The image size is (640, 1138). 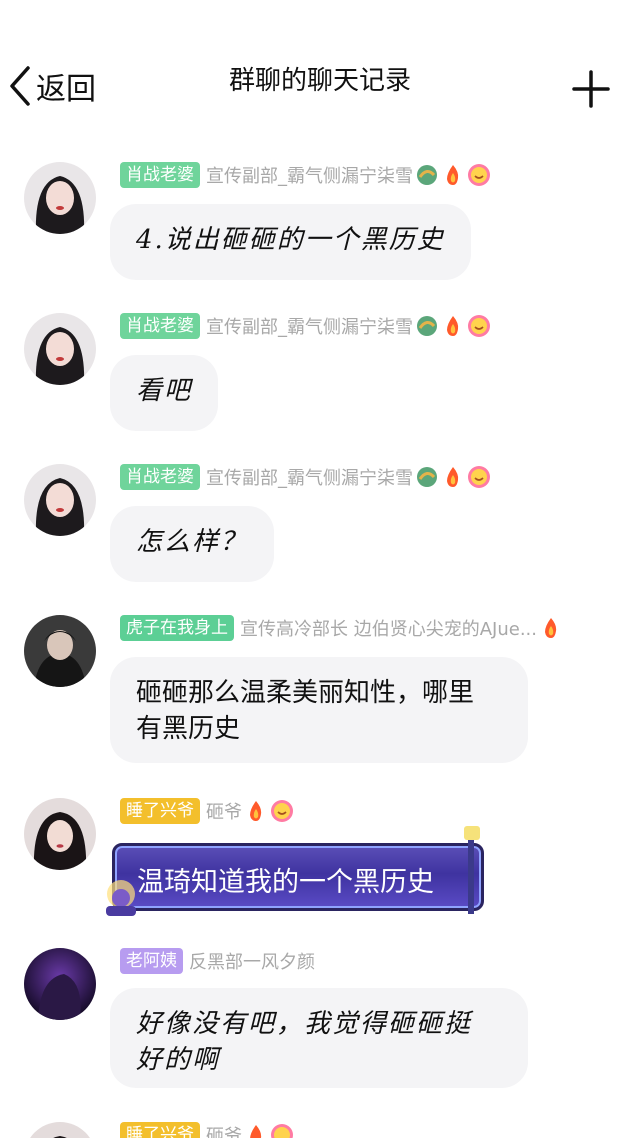 What do you see at coordinates (188, 729) in the screenshot?
I see `message-text-line: 有黑历史` at bounding box center [188, 729].